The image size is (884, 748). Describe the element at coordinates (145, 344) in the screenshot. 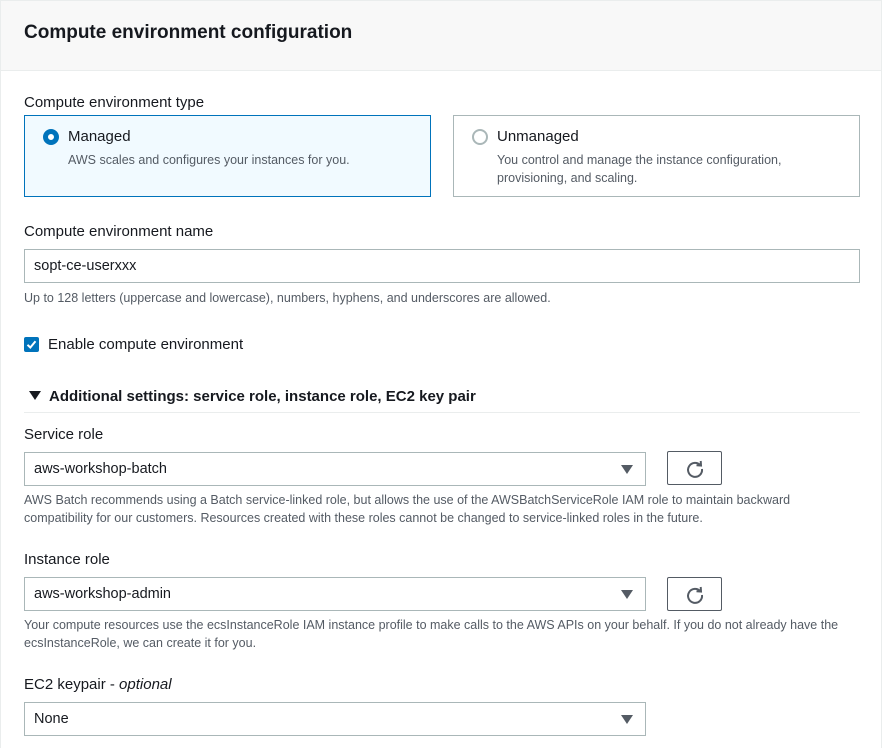

I see `enable-compute-environment-label: Enable compute environment` at that location.